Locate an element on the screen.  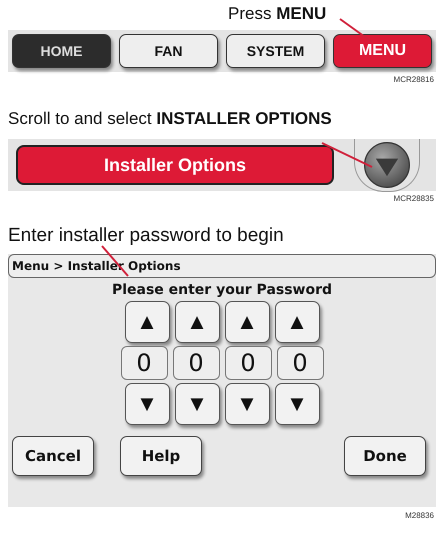
tab-button: HOME is located at coordinates (61, 51).